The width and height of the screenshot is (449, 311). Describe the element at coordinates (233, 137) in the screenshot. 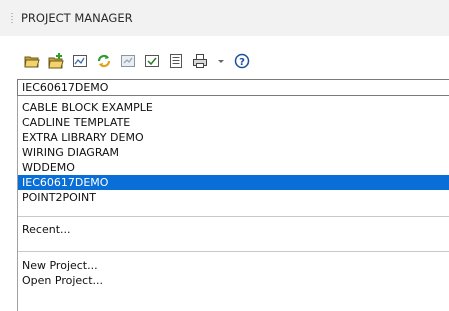

I see `project-option-extra-library-demo: EXTRA LIBRARY DEMO` at that location.